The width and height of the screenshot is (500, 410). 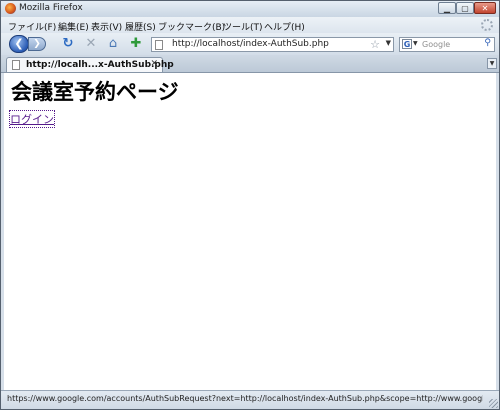 What do you see at coordinates (140, 26) in the screenshot?
I see `menu-history: 履歴(S)` at bounding box center [140, 26].